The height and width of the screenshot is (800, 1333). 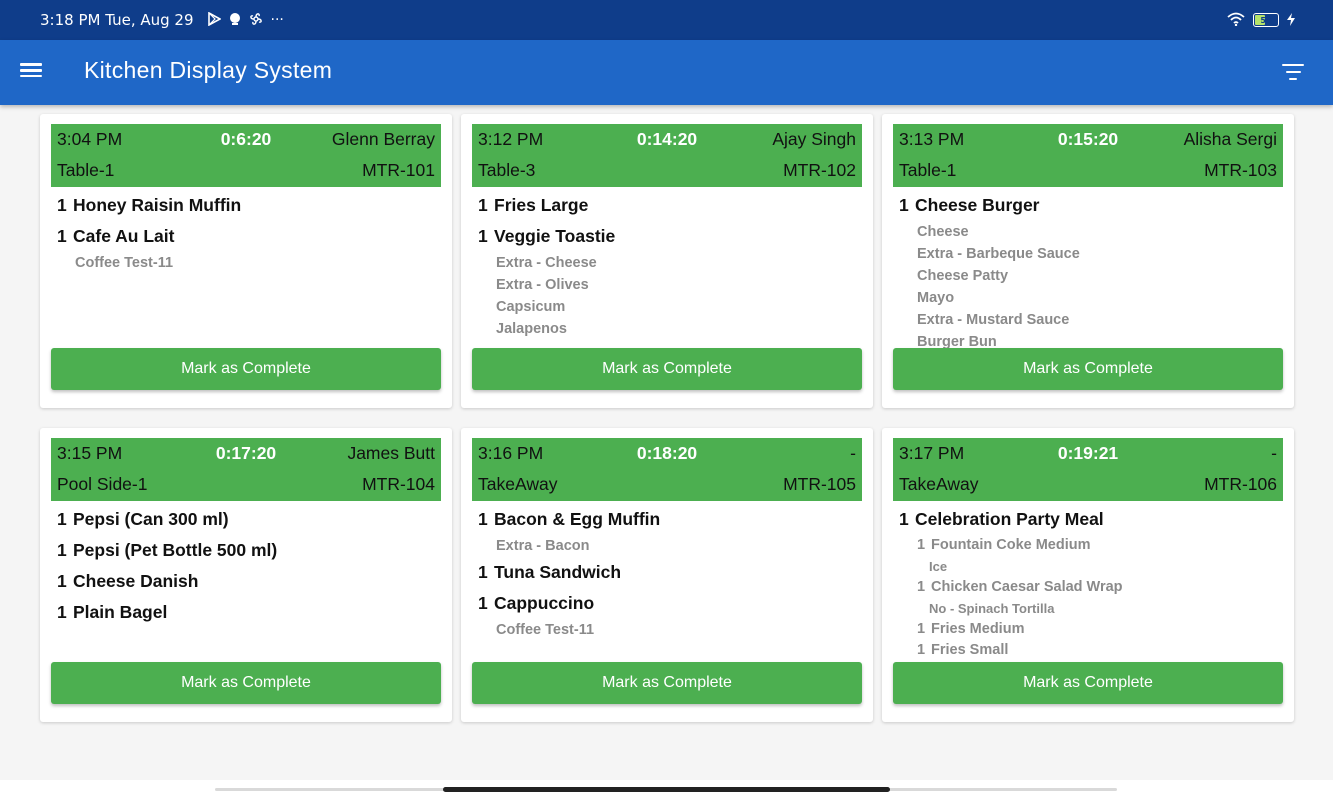 What do you see at coordinates (558, 572) in the screenshot?
I see `item-name: Tuna Sandwich` at bounding box center [558, 572].